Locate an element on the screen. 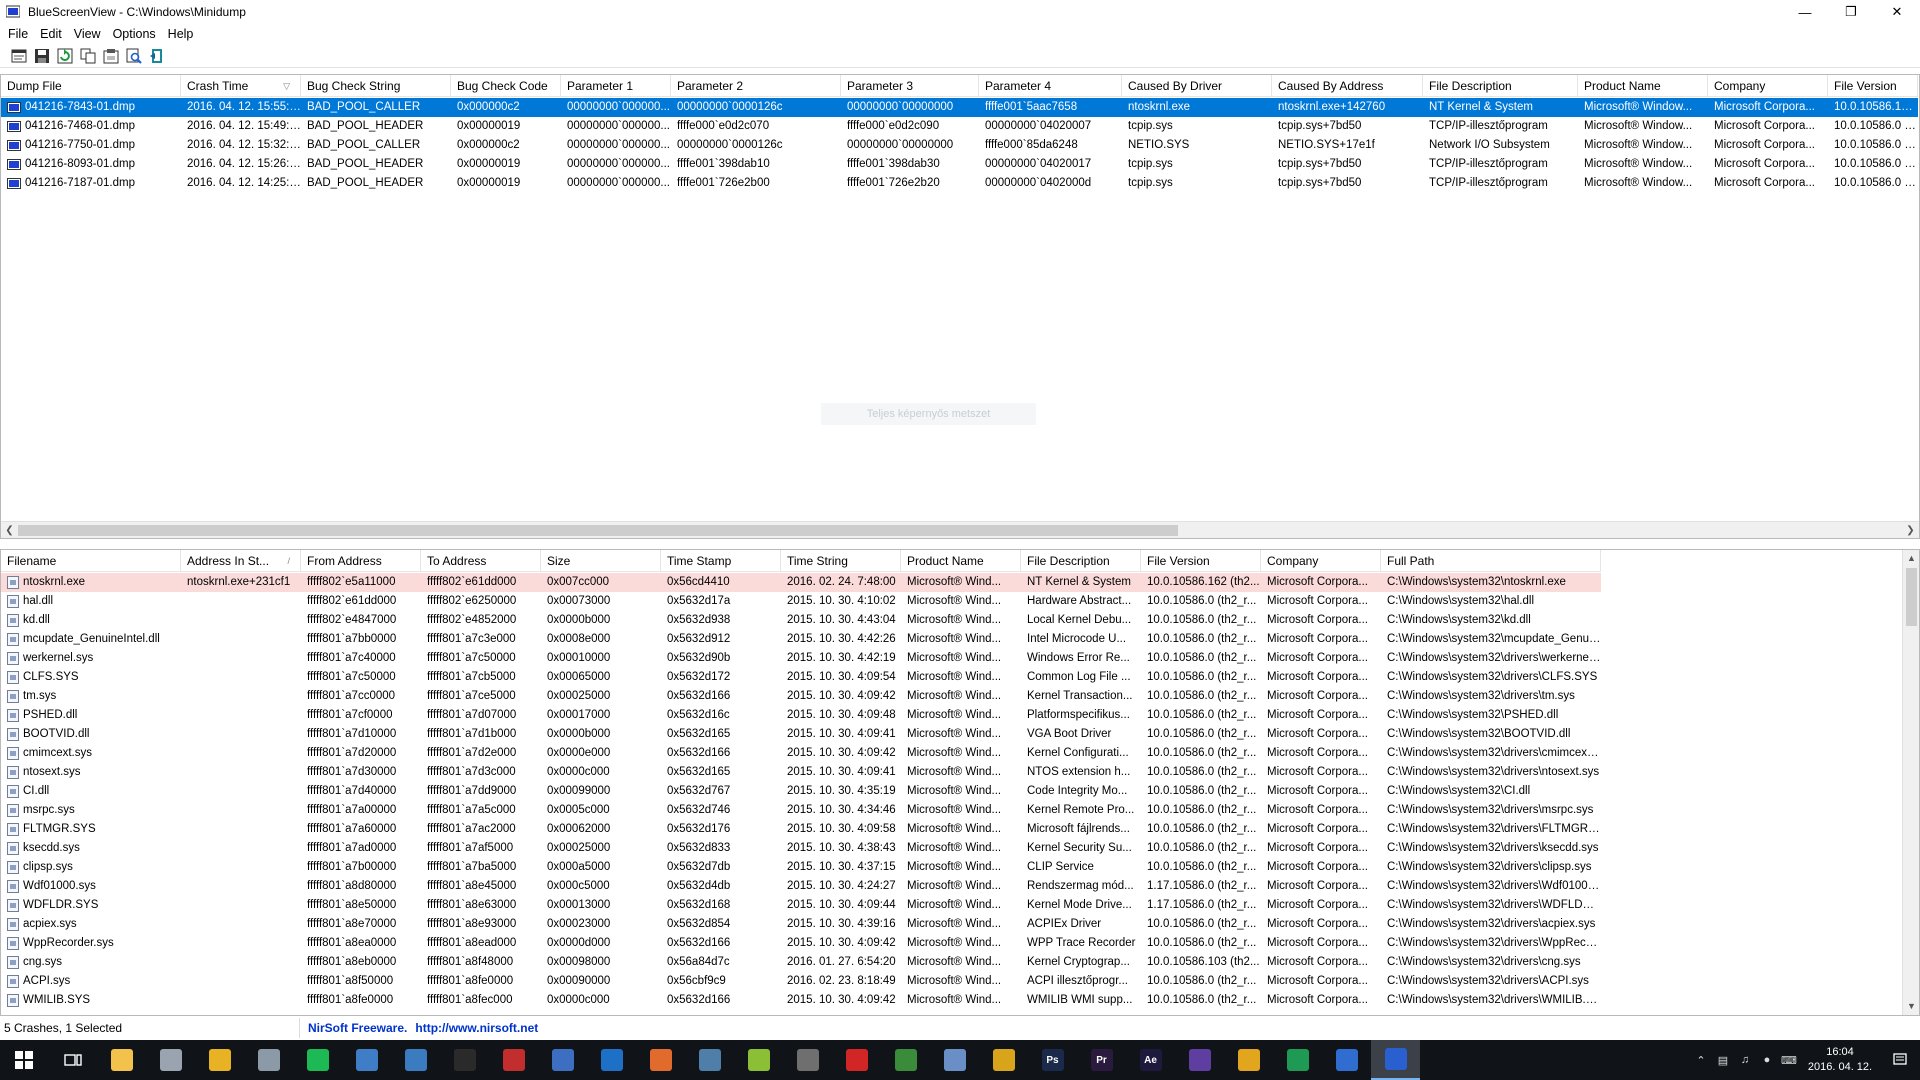 This screenshot has width=1920, height=1080. col-caused-by-driver: Caused By Driver is located at coordinates (1197, 86).